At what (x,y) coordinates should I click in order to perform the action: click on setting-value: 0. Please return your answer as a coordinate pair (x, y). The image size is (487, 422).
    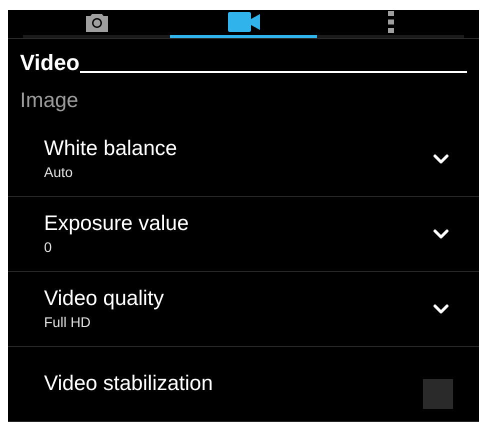
    Looking at the image, I should click on (48, 247).